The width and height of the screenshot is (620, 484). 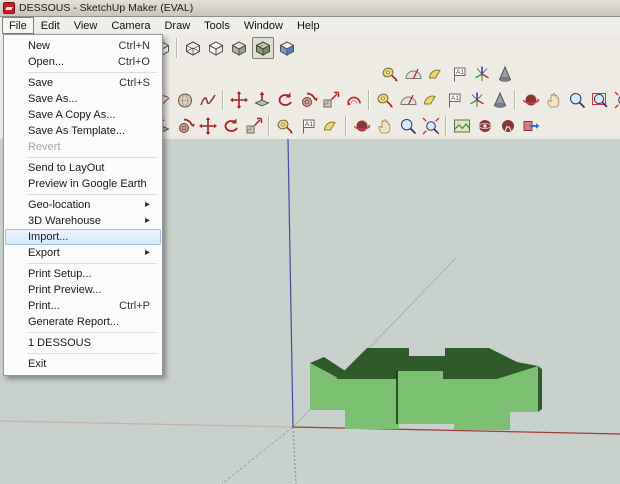 I want to click on file-menu-item-revert: Revert, so click(x=83, y=147).